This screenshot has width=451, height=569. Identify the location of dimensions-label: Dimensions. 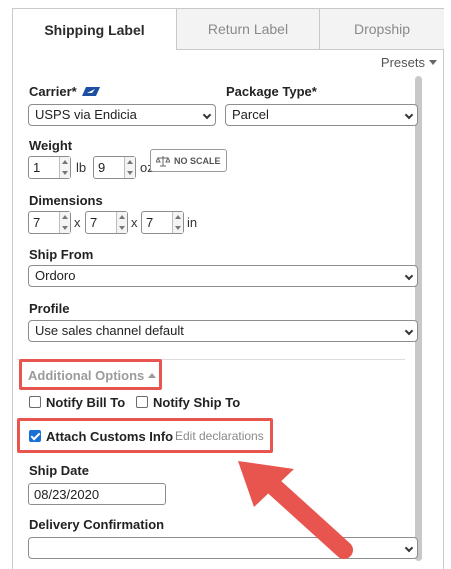
(66, 200).